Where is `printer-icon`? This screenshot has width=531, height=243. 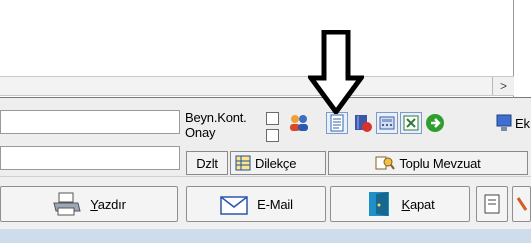
printer-icon is located at coordinates (67, 204).